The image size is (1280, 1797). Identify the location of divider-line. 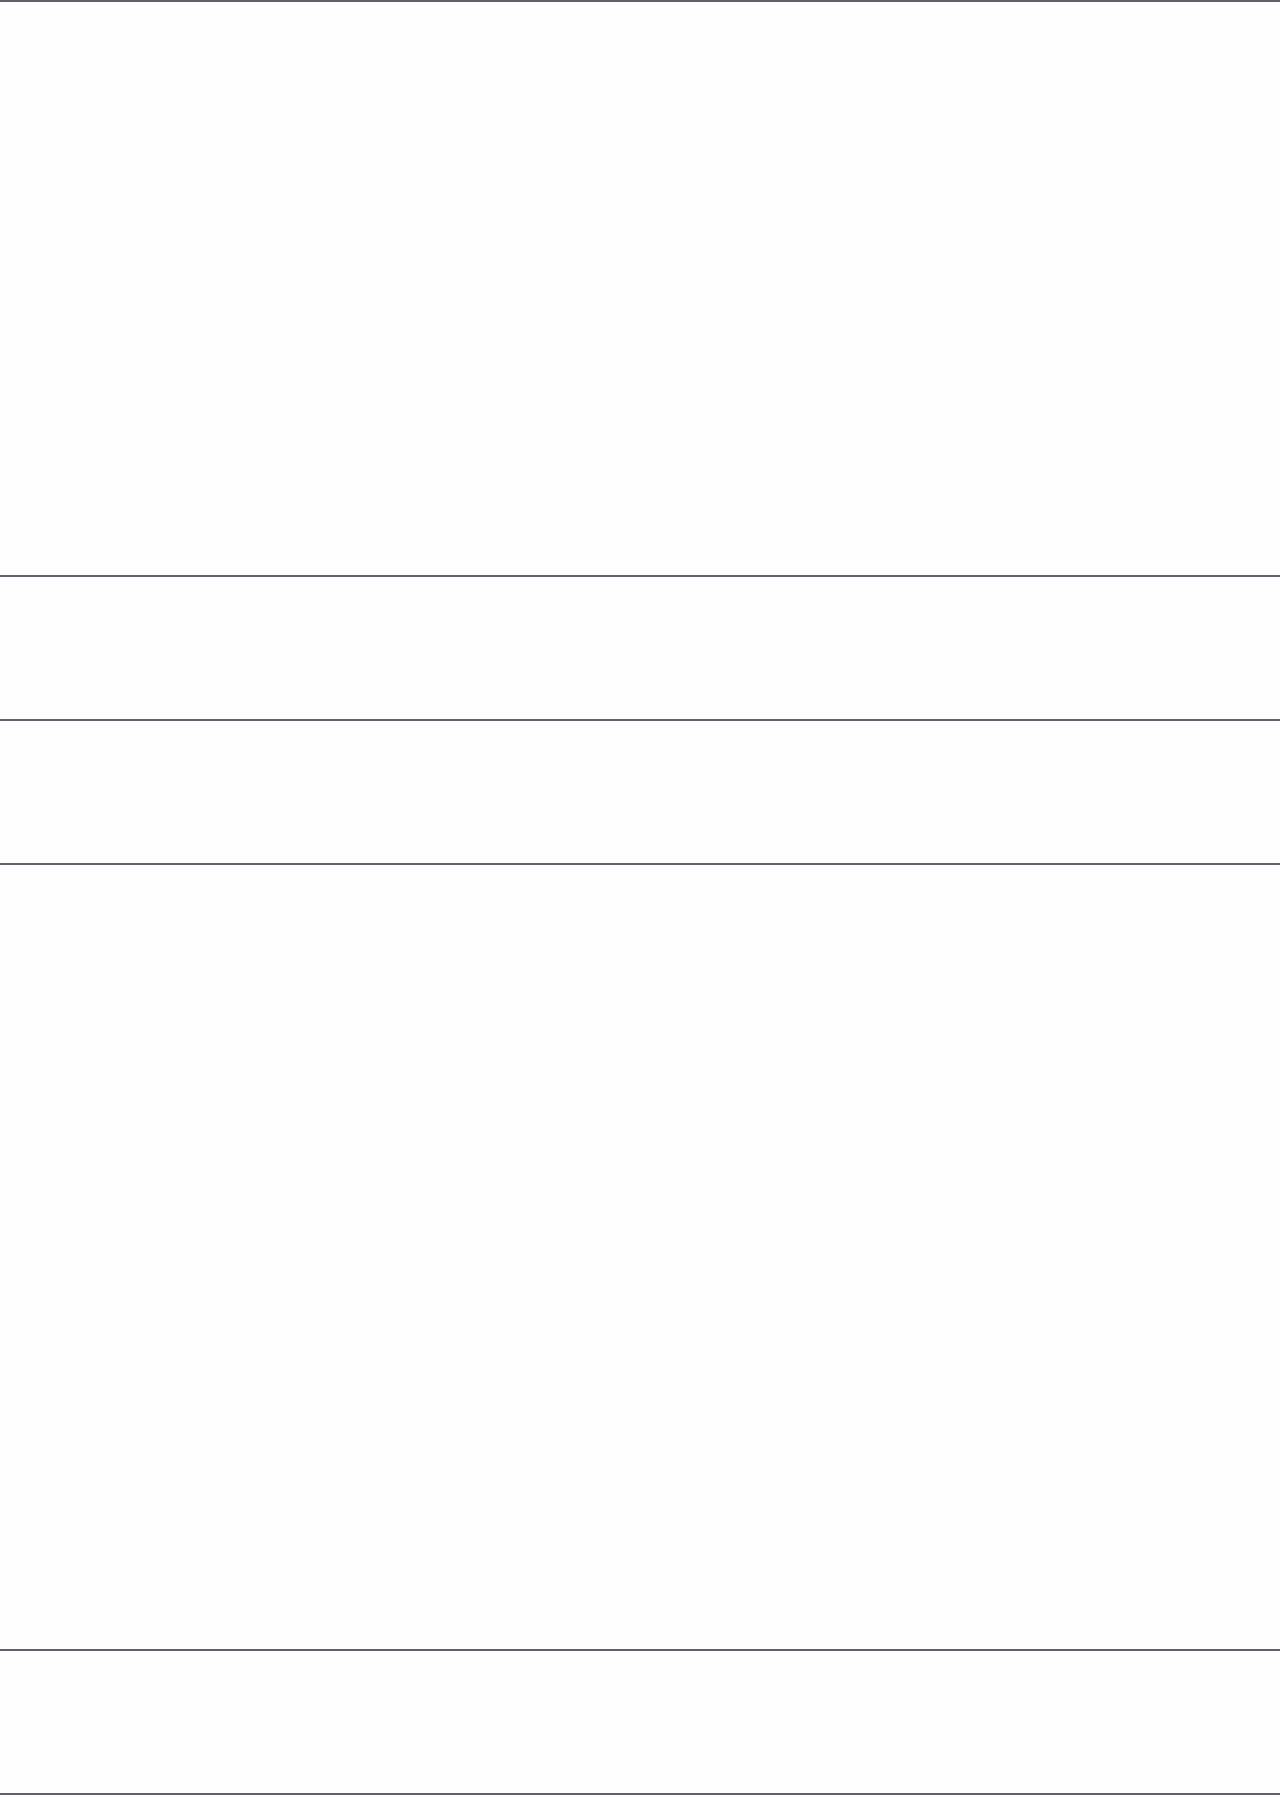
(640, 1794).